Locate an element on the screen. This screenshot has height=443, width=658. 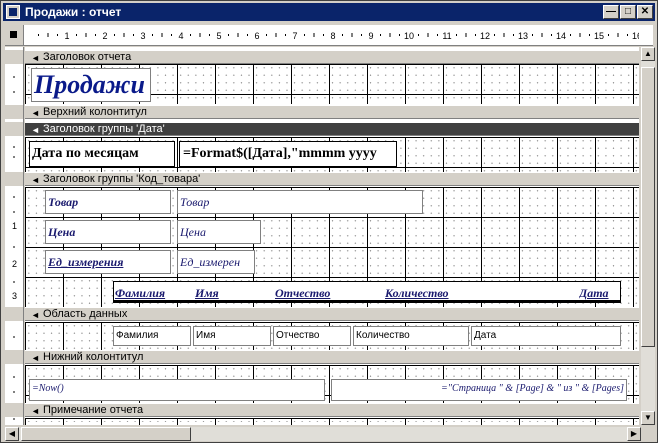
title-bar: Продажи : отчет — □ ✕ is located at coordinates (329, 12).